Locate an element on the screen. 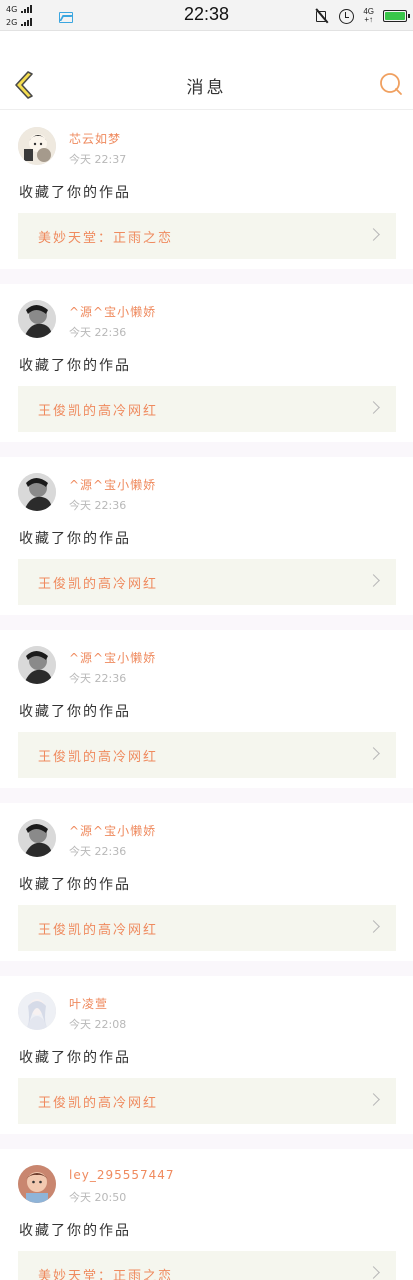  network-icon: 4G +↑ is located at coordinates (368, 16).